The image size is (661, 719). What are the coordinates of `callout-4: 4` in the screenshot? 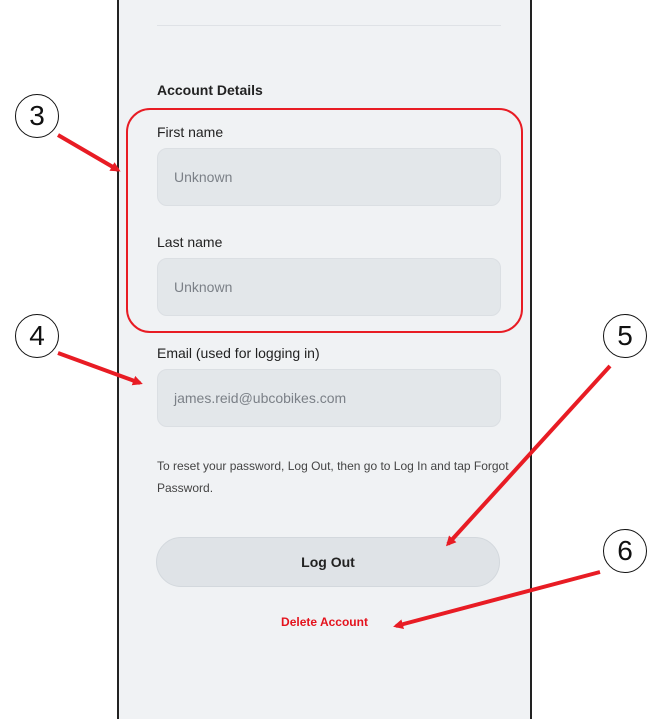 It's located at (37, 336).